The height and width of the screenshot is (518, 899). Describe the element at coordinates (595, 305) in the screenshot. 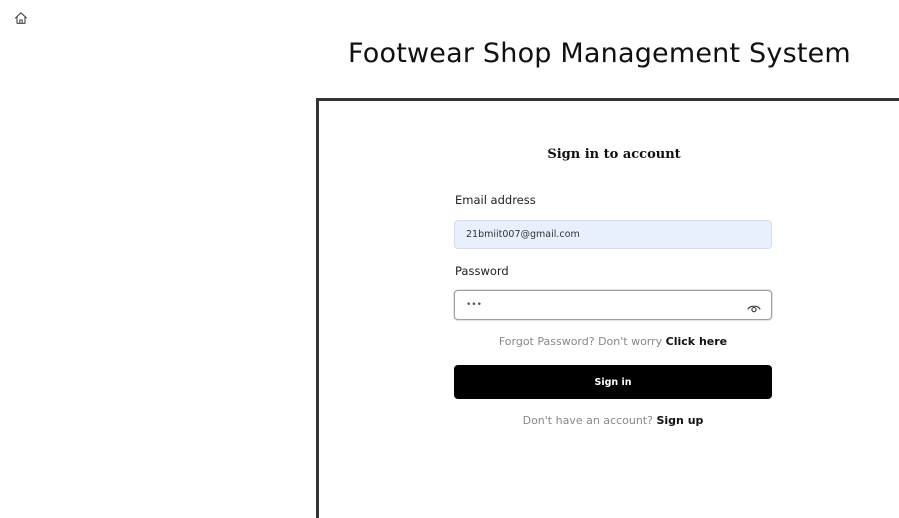

I see `password-field` at that location.